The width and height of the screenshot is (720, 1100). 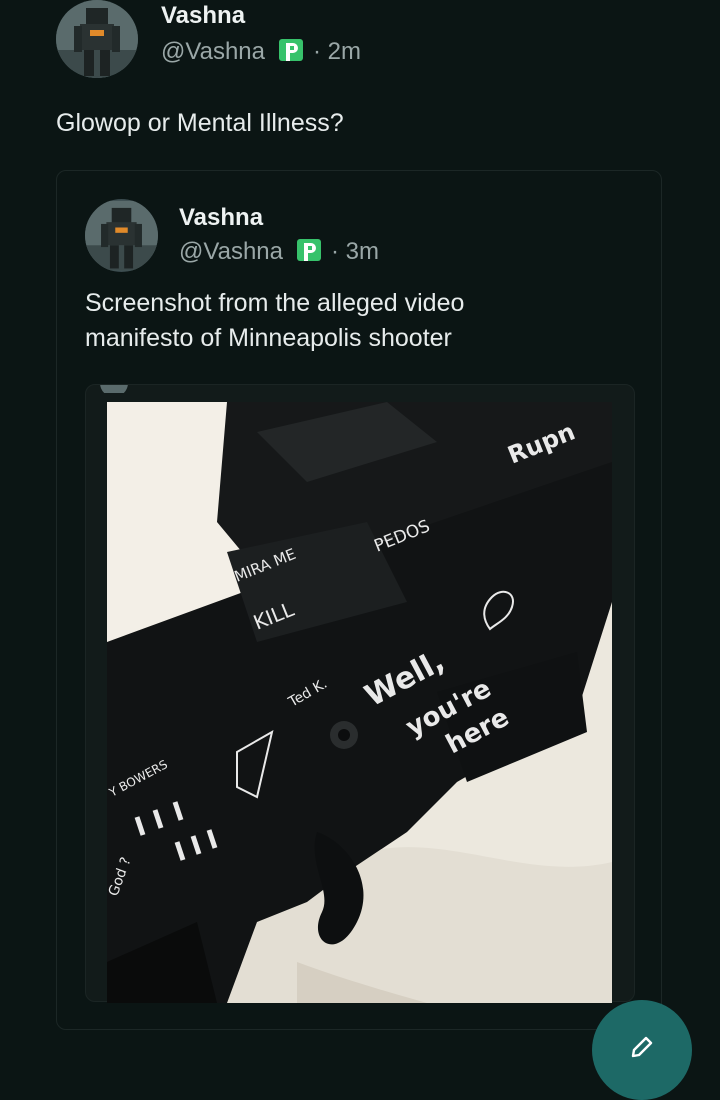 What do you see at coordinates (268, 338) in the screenshot?
I see `quoted-text-line-2: manifesto of Minneapolis shooter` at bounding box center [268, 338].